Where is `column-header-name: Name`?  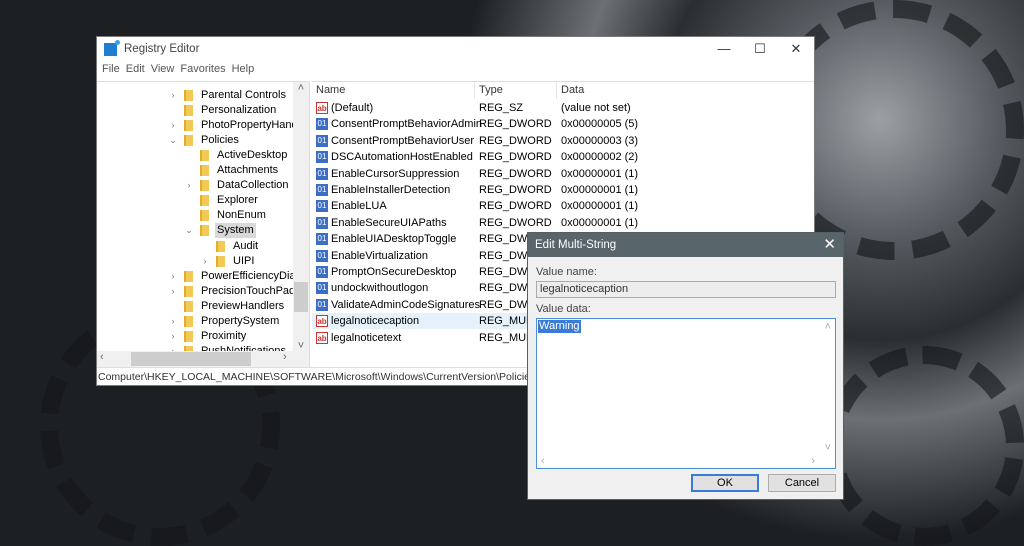
column-header-name: Name is located at coordinates (393, 90).